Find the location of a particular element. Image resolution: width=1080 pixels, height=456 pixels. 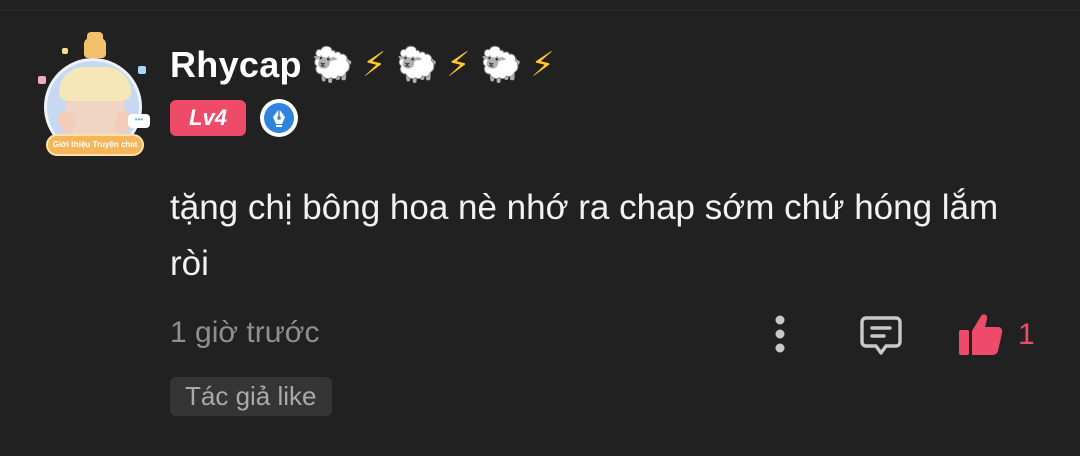

pen-nib-icon is located at coordinates (279, 118).